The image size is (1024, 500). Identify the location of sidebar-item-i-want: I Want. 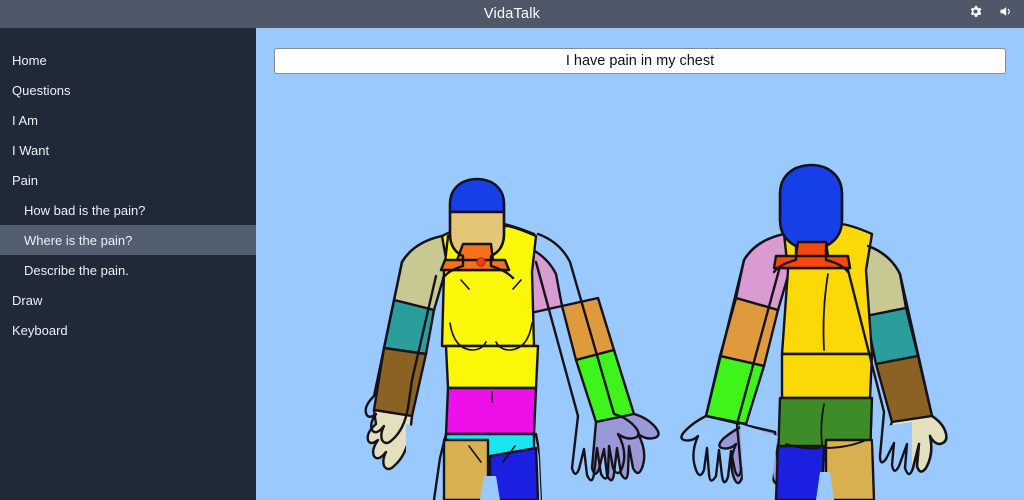
(128, 150).